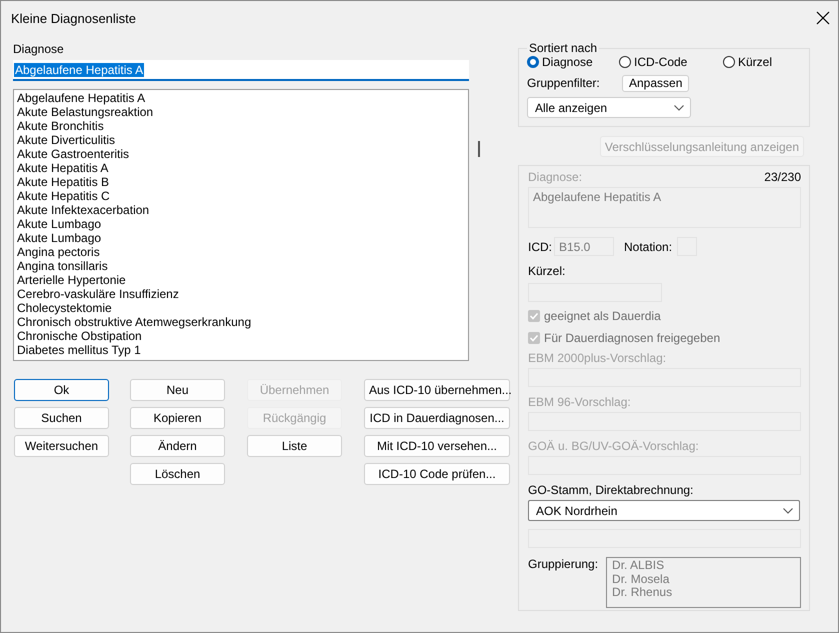 The width and height of the screenshot is (839, 633). I want to click on list-item: Dr. Rhenus, so click(703, 593).